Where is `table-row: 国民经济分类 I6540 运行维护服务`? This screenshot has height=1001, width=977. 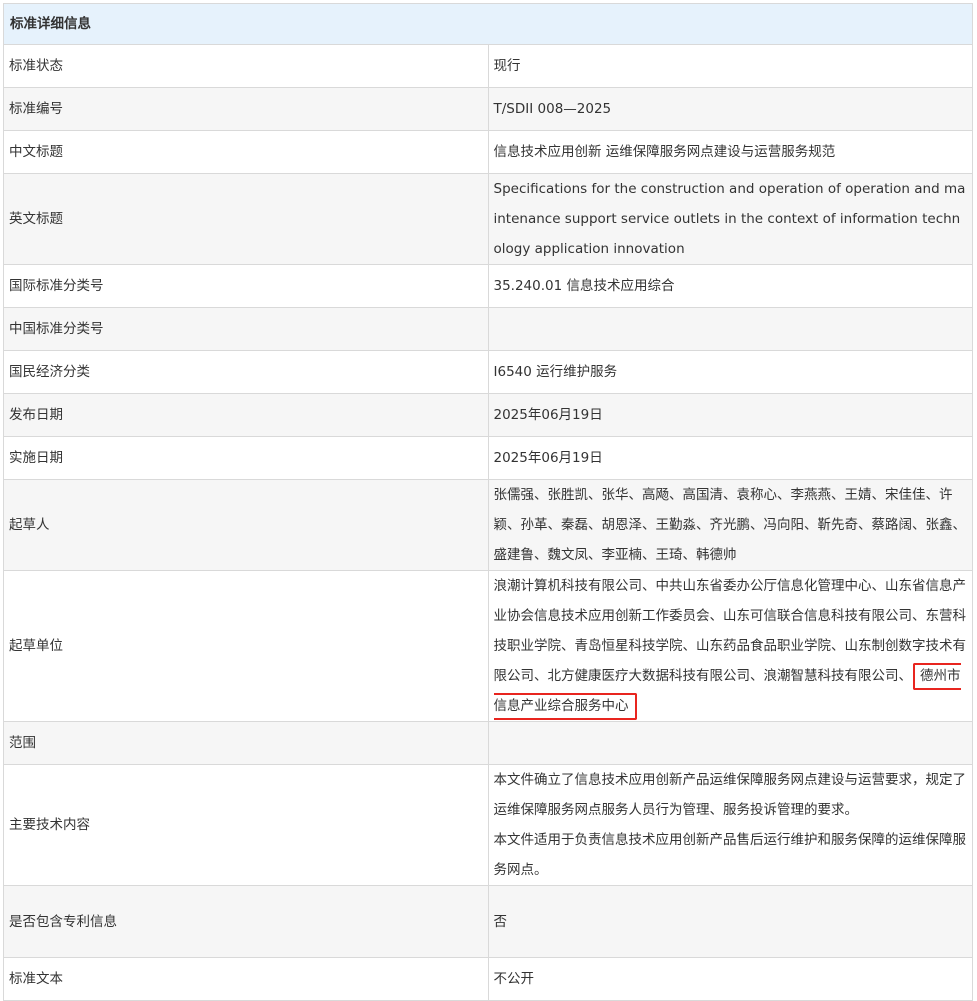
table-row: 国民经济分类 I6540 运行维护服务 is located at coordinates (488, 372).